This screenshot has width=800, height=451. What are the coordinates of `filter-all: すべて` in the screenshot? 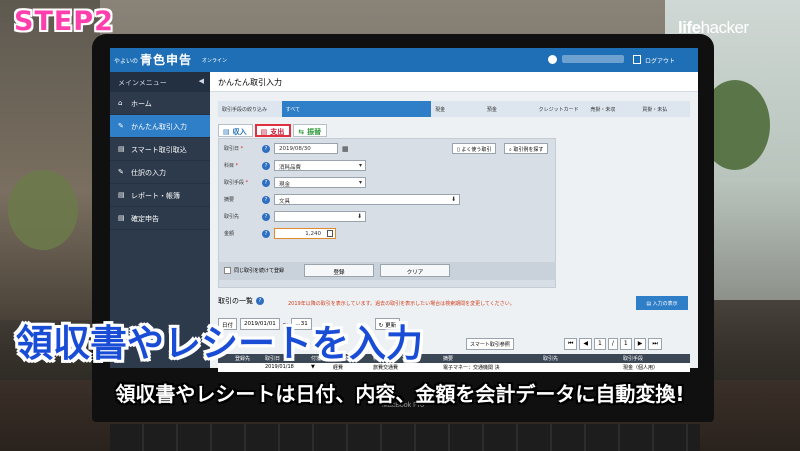 It's located at (356, 109).